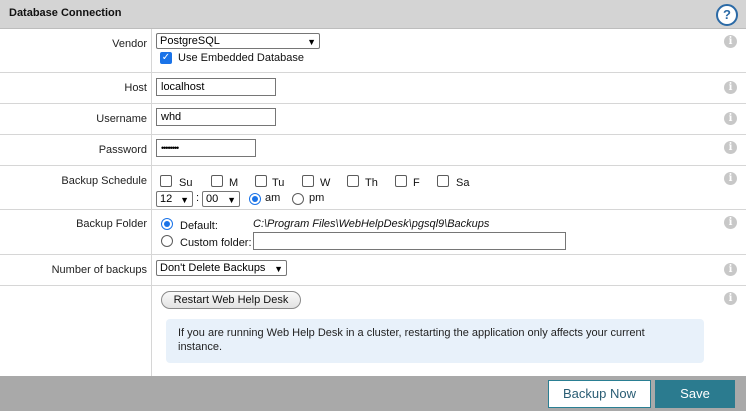 The height and width of the screenshot is (411, 746). What do you see at coordinates (206, 148) in the screenshot?
I see `password-input: ••••••••` at bounding box center [206, 148].